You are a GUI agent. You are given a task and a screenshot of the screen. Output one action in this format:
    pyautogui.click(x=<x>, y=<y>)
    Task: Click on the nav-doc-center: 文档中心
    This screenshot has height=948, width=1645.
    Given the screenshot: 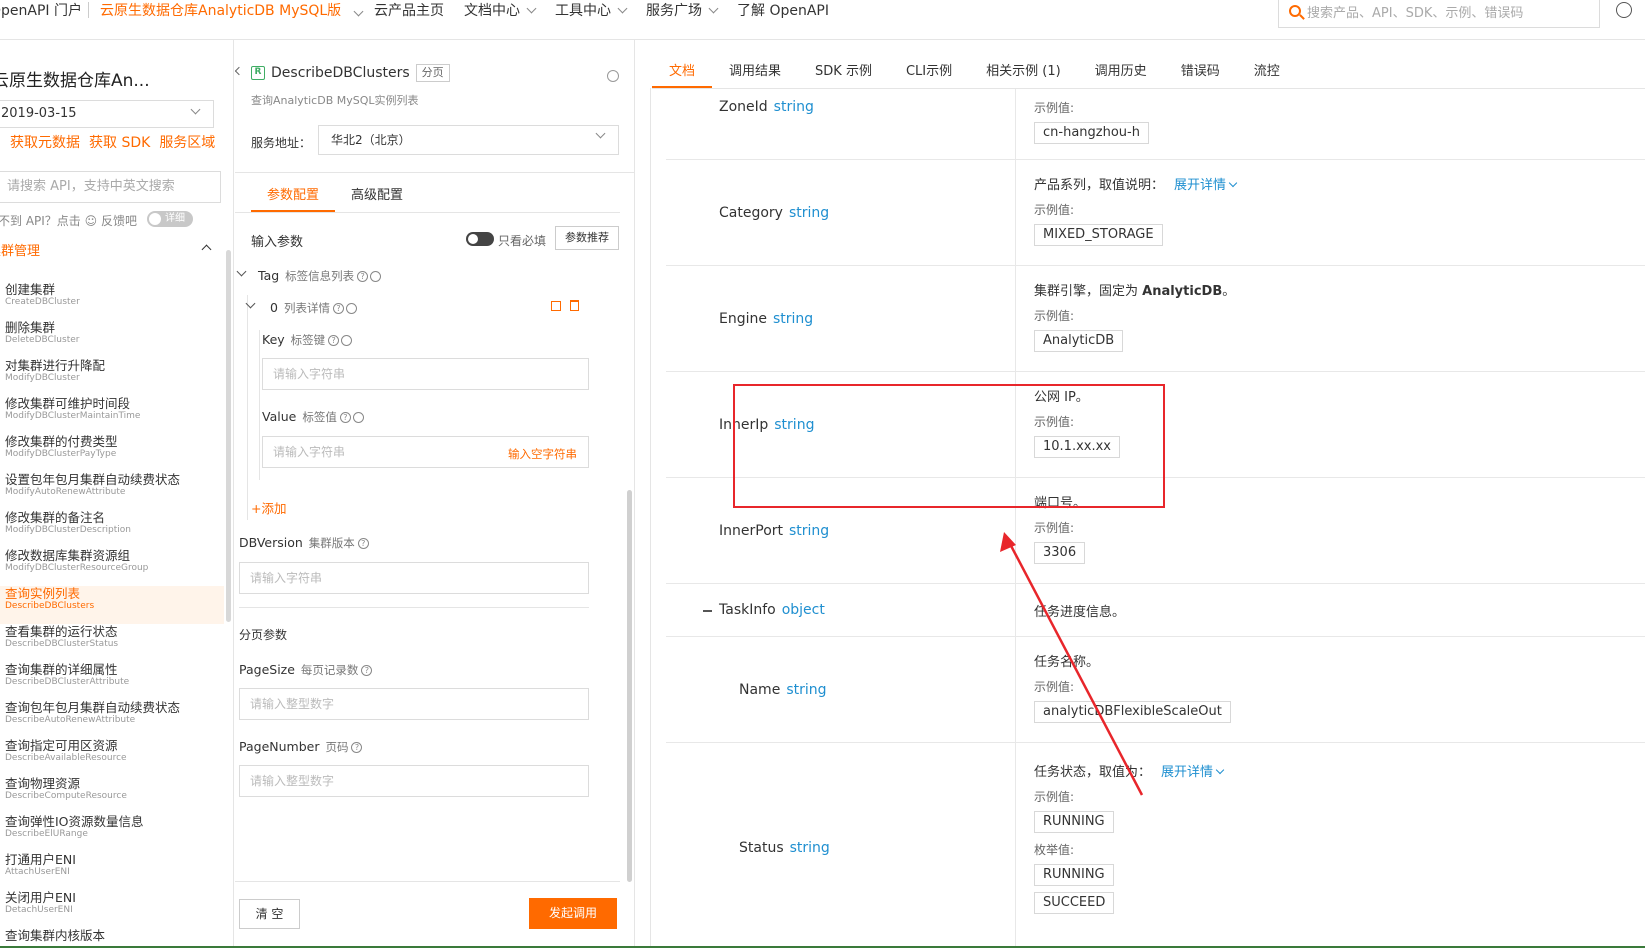 What is the action you would take?
    pyautogui.click(x=500, y=10)
    